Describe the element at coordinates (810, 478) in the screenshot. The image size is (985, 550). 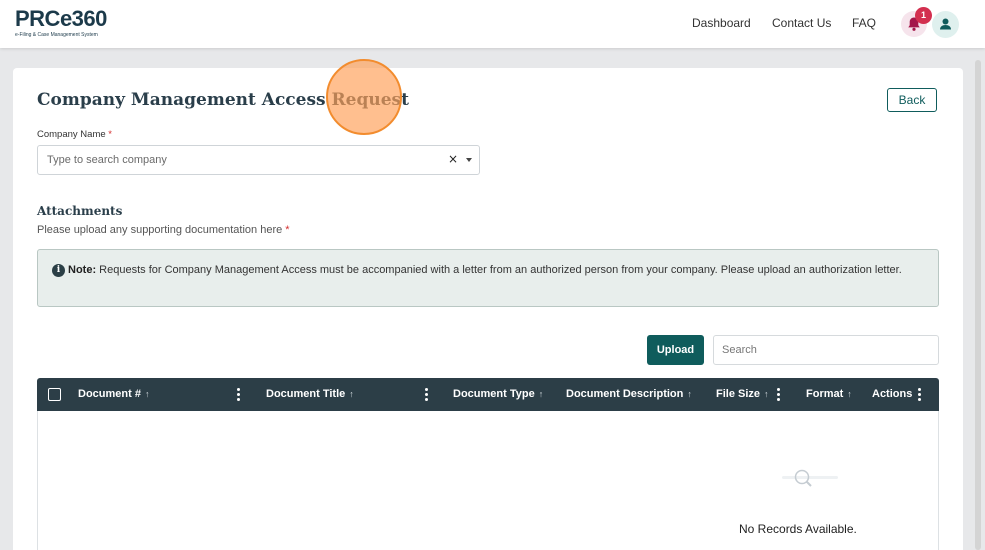
I see `search-magnifier-icon` at that location.